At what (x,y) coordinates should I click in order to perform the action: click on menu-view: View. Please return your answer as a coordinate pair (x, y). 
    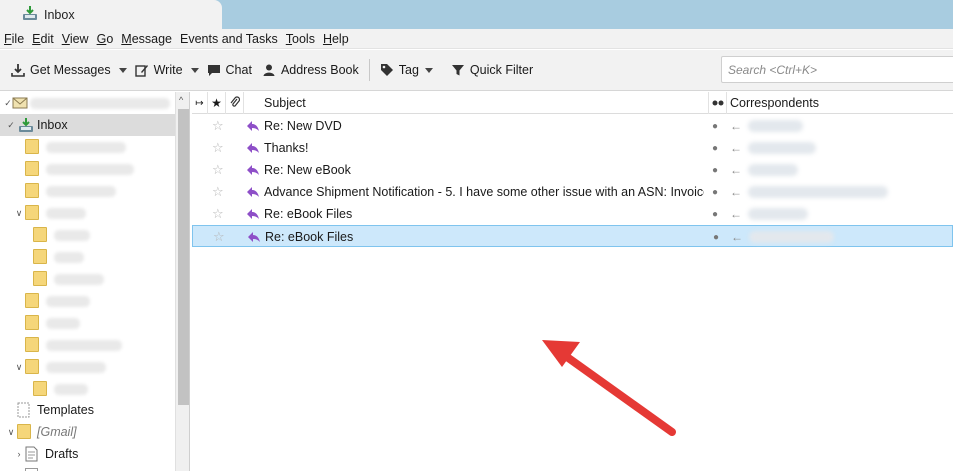
    Looking at the image, I should click on (75, 39).